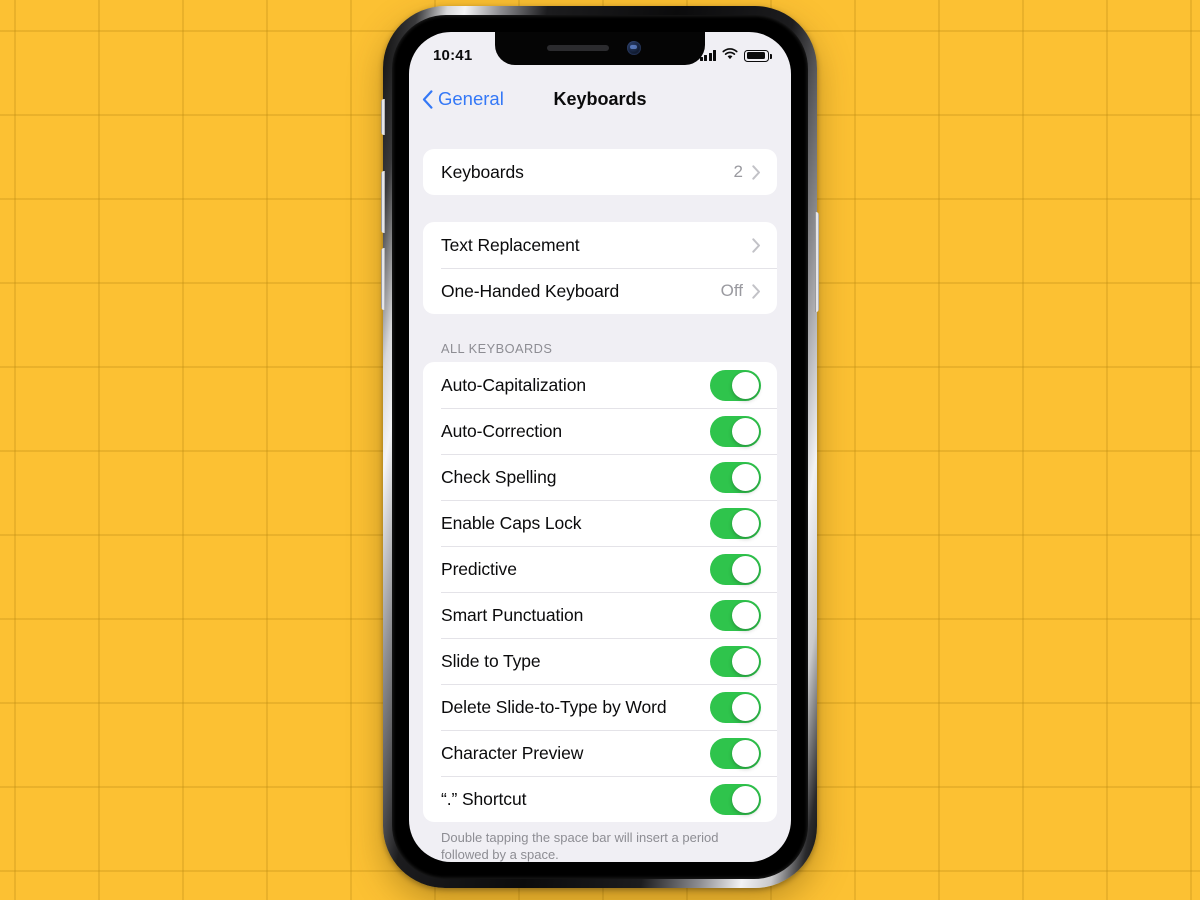  Describe the element at coordinates (479, 568) in the screenshot. I see `row-label: Predictive` at that location.